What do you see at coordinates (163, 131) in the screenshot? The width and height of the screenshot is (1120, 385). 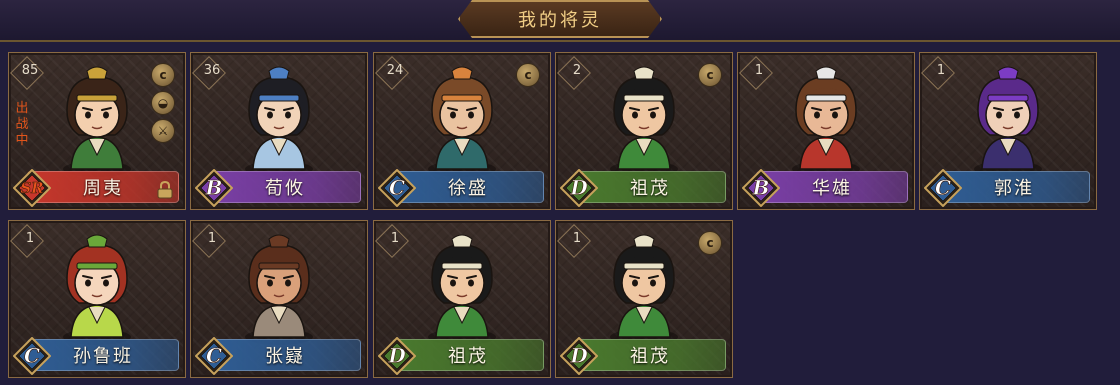 I see `sword-icon: ⚔` at bounding box center [163, 131].